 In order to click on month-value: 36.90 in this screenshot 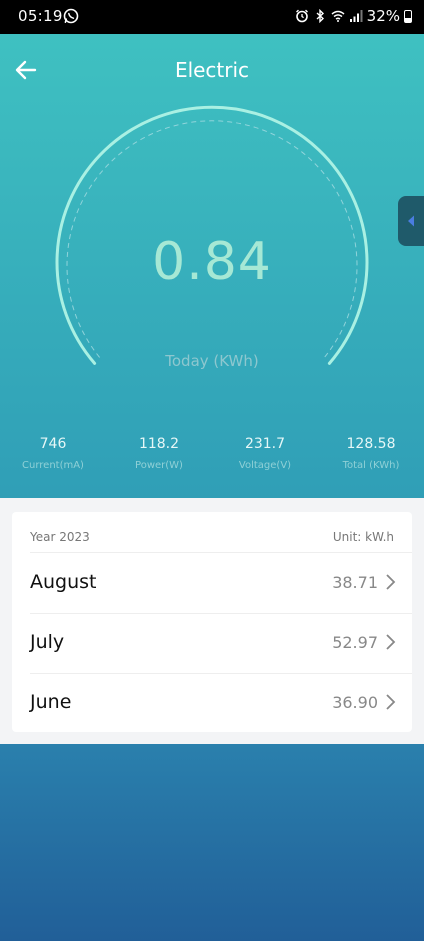, I will do `click(355, 702)`.